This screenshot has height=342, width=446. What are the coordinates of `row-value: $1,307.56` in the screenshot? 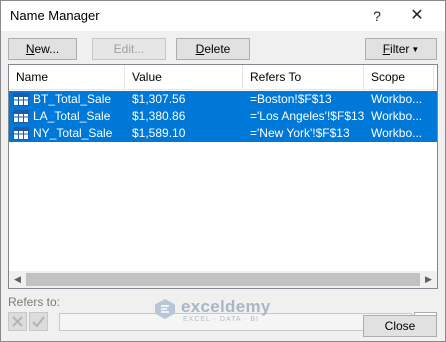 It's located at (159, 99).